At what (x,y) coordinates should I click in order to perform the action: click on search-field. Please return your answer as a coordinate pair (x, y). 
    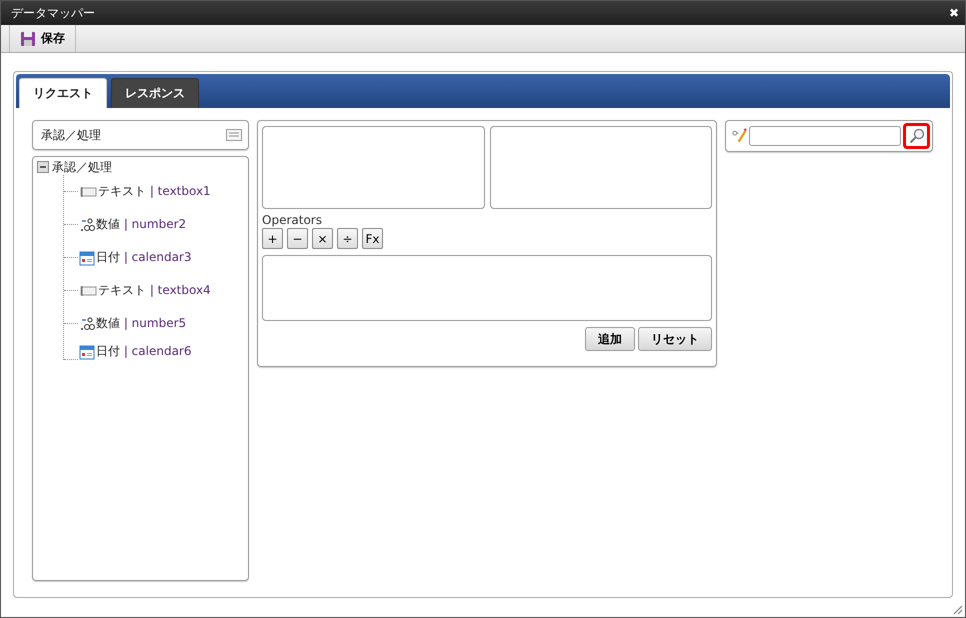
    Looking at the image, I should click on (825, 136).